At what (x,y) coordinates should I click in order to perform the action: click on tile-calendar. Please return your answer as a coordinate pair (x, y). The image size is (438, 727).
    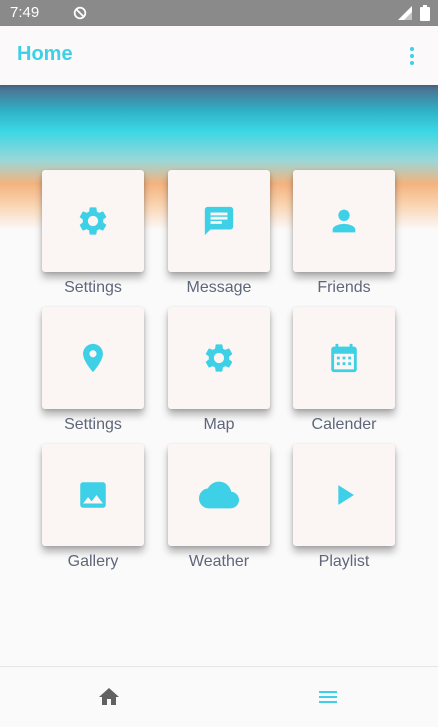
    Looking at the image, I should click on (344, 358).